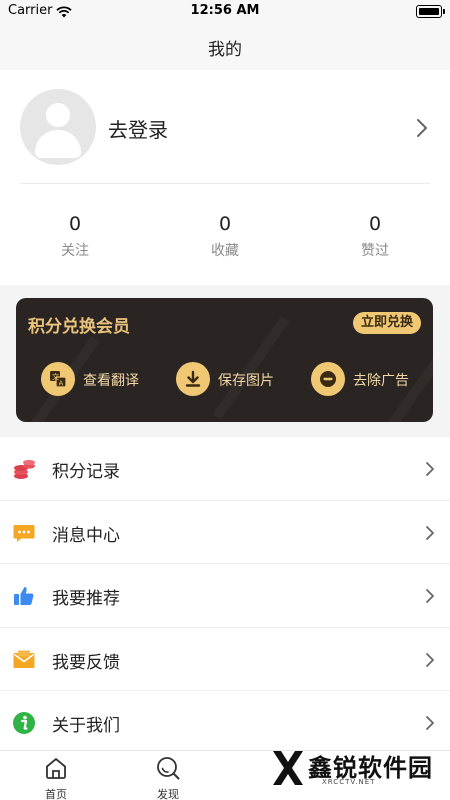 Image resolution: width=450 pixels, height=800 pixels. Describe the element at coordinates (86, 662) in the screenshot. I see `menu-label: 我要反馈` at that location.